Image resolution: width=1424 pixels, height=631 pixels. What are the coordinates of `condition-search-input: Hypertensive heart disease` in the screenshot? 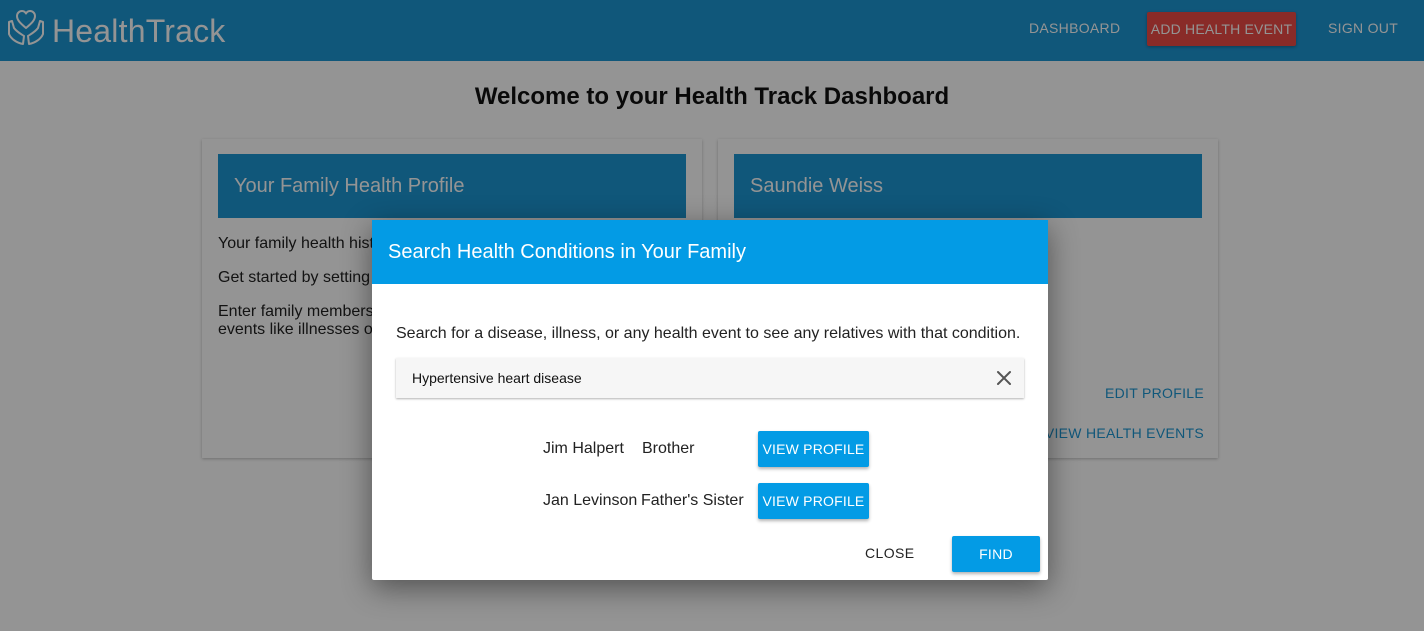 It's located at (710, 378).